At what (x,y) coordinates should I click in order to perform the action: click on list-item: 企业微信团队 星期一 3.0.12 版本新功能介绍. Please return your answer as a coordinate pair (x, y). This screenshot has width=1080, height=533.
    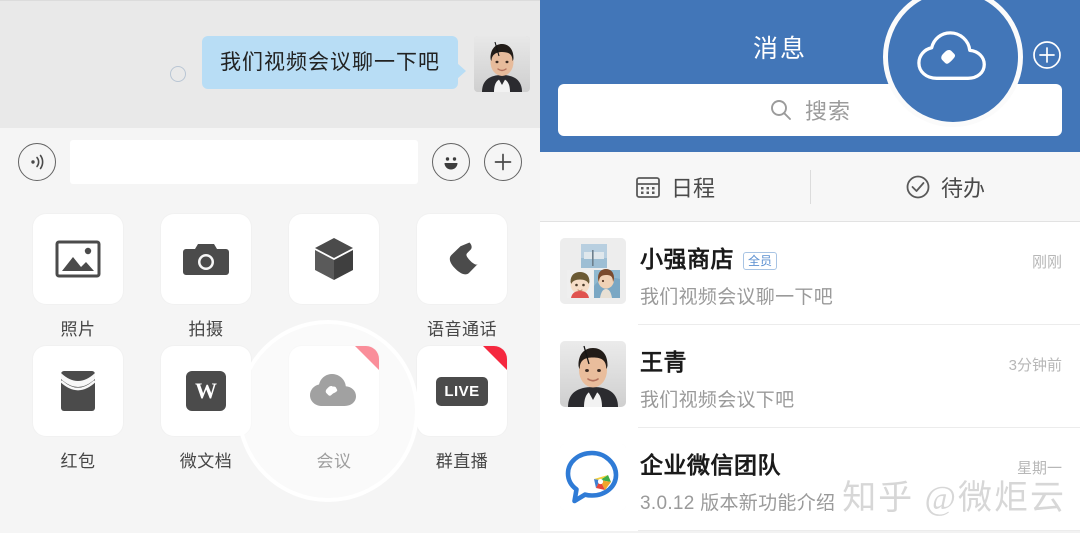
    Looking at the image, I should click on (810, 479).